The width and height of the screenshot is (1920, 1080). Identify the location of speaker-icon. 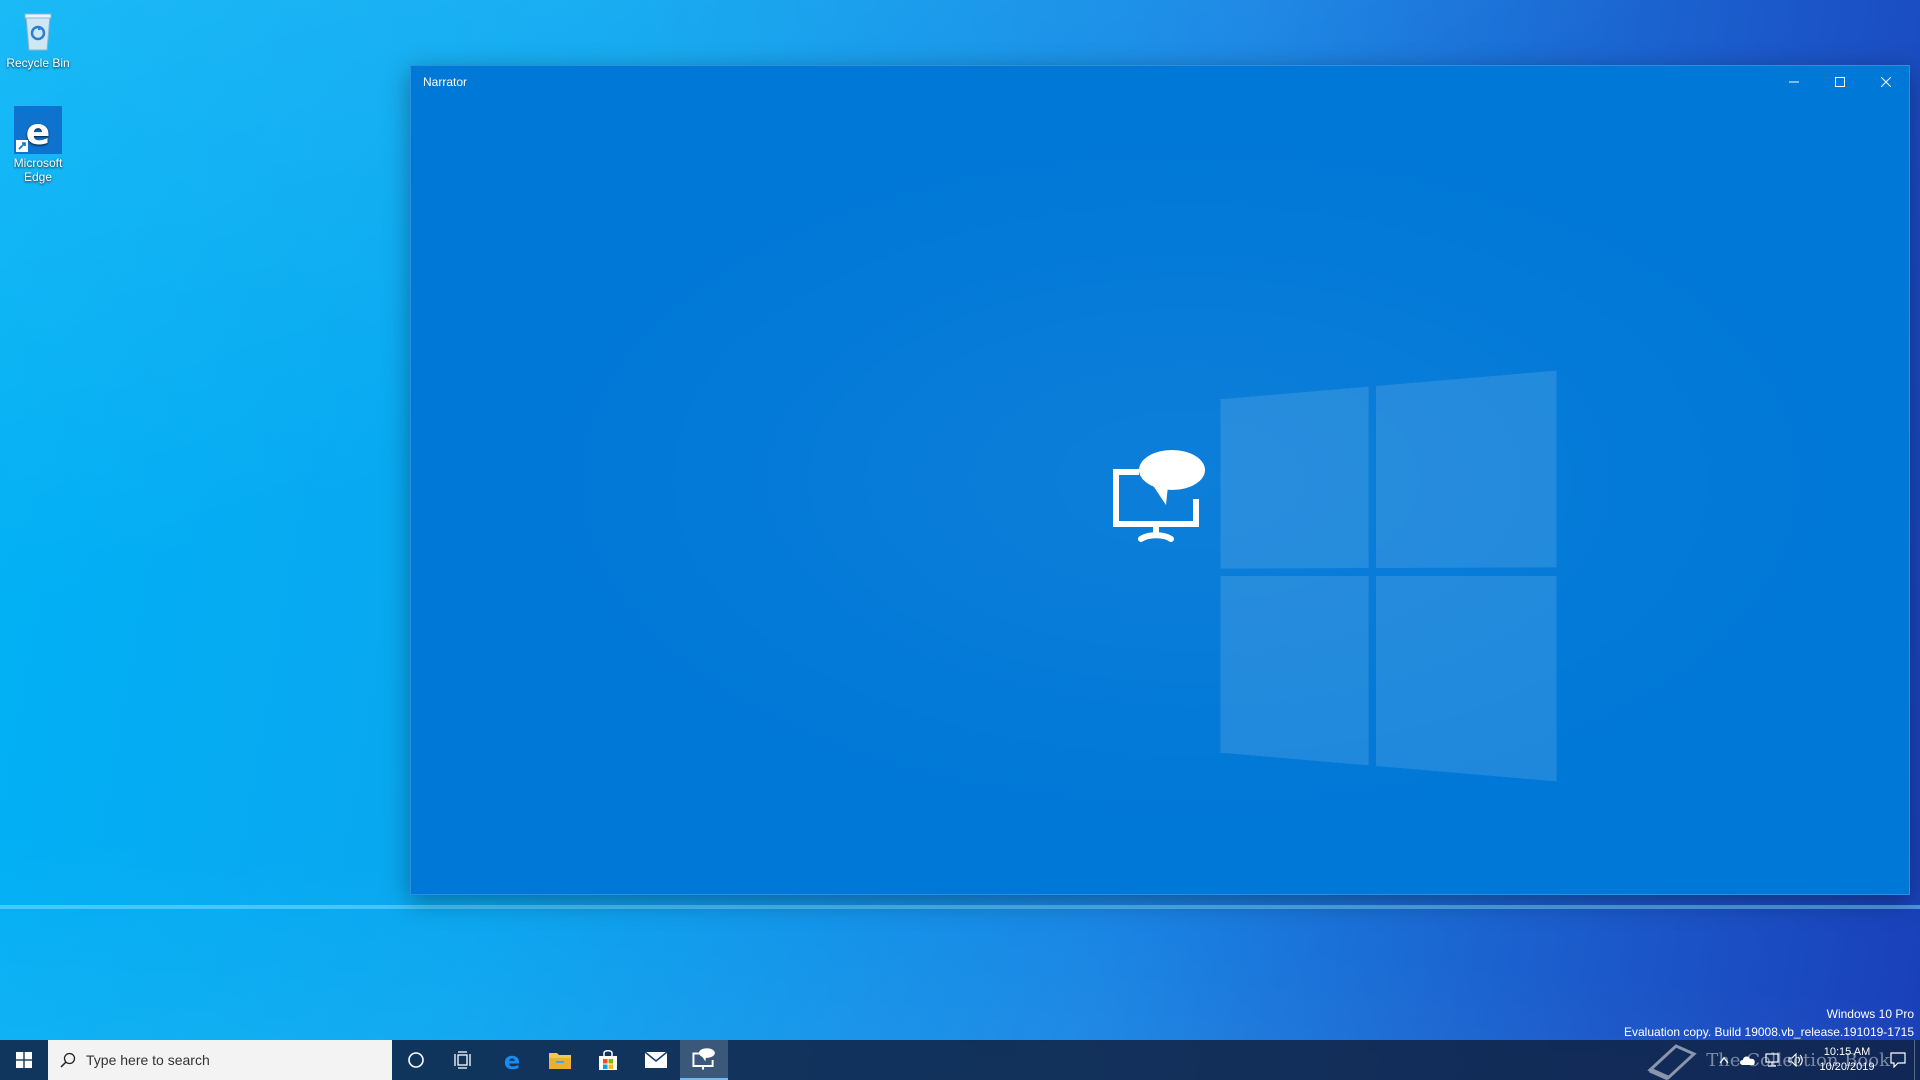
(1795, 1060).